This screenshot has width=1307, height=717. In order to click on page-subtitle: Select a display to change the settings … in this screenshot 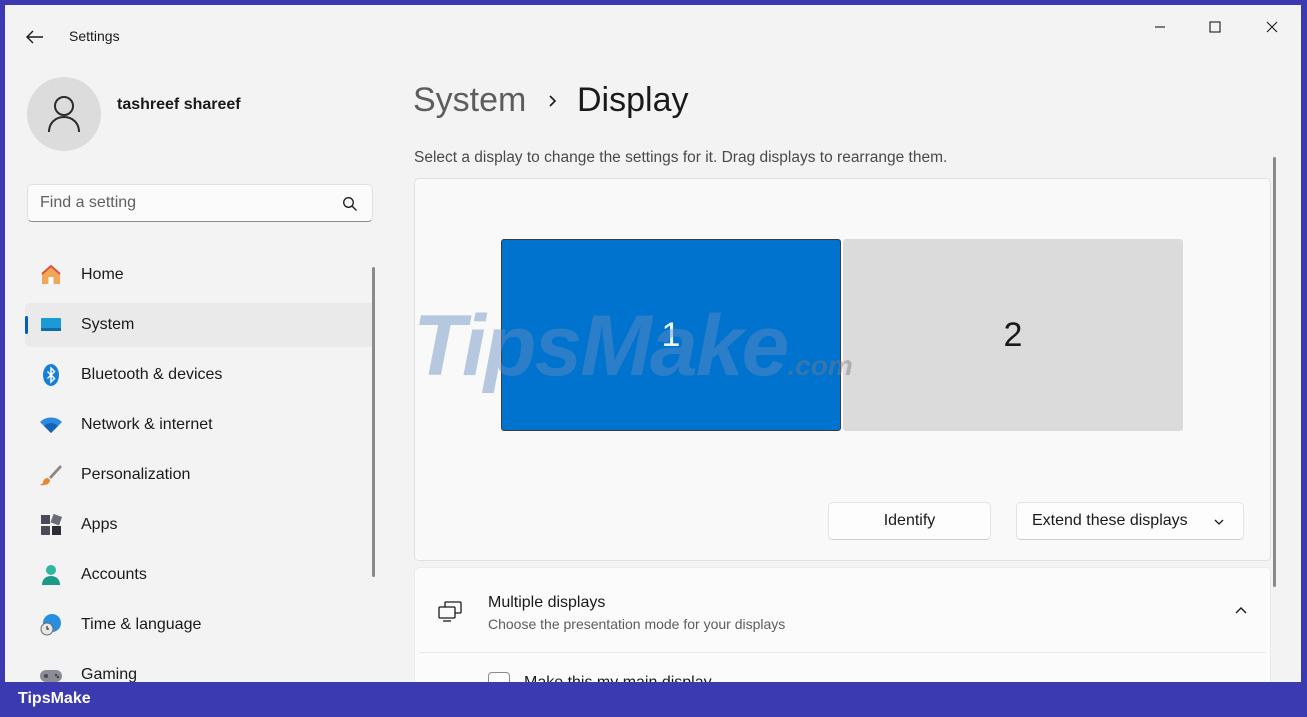, I will do `click(681, 157)`.